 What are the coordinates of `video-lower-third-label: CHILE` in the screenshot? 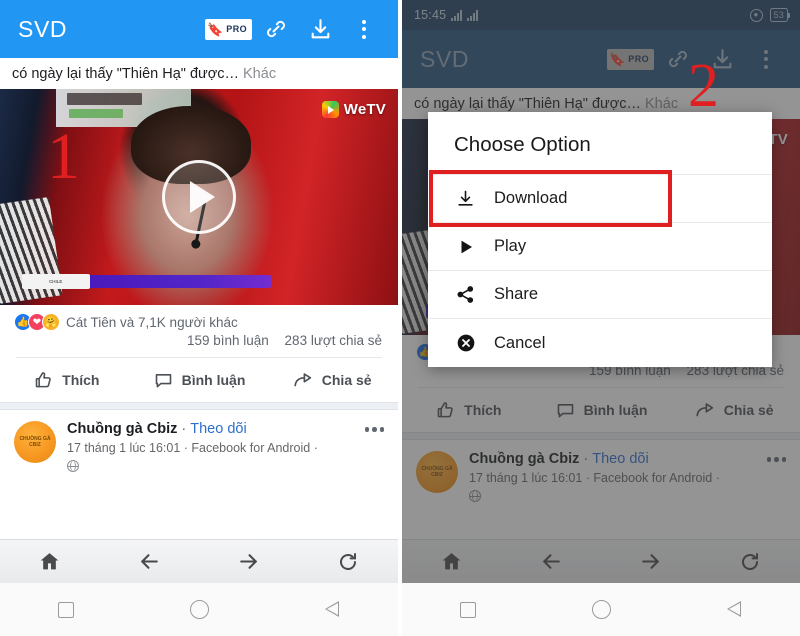 It's located at (55, 282).